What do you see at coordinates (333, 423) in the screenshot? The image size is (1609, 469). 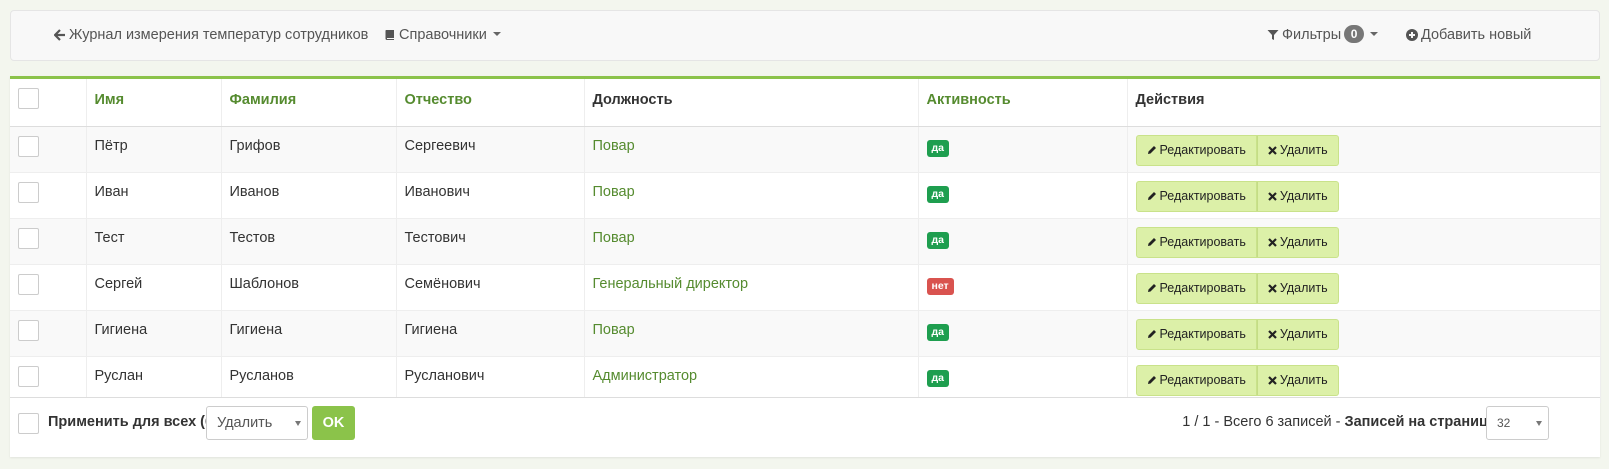 I see `ok-button: OK` at bounding box center [333, 423].